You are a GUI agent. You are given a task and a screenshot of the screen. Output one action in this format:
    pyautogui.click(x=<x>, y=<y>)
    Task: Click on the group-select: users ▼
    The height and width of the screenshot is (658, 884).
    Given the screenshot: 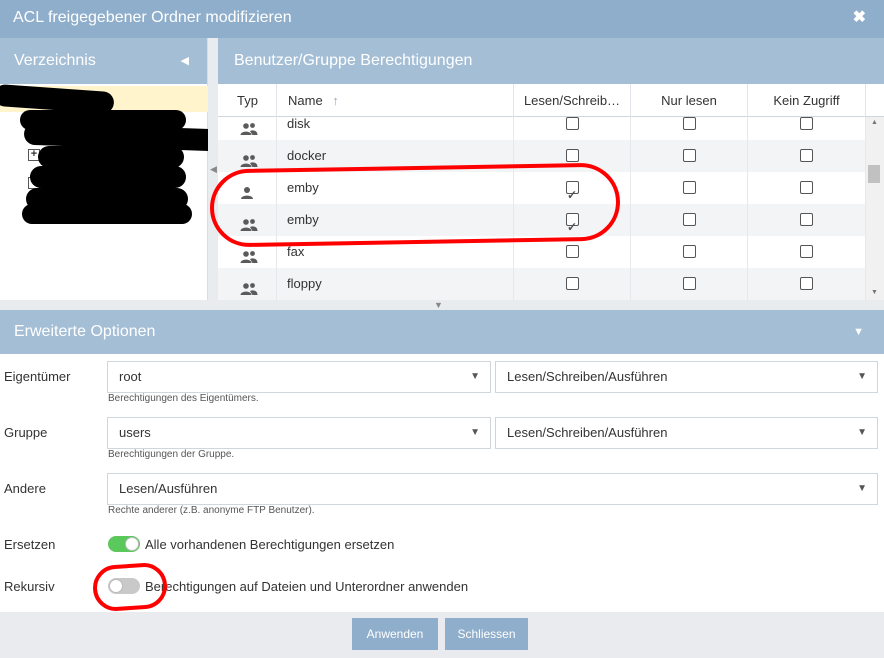 What is the action you would take?
    pyautogui.click(x=299, y=433)
    